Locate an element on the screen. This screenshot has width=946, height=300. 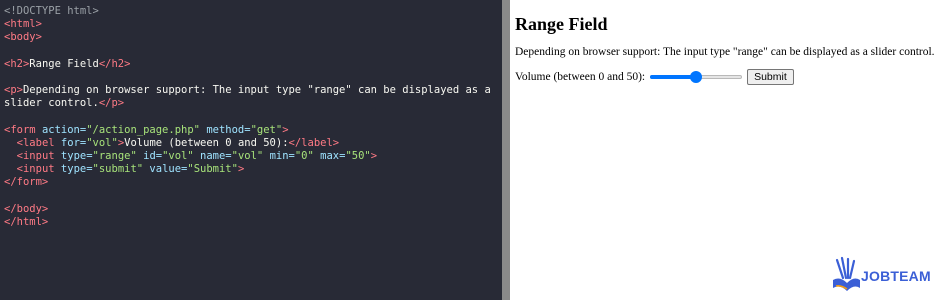
code-token: <form is located at coordinates (23, 129).